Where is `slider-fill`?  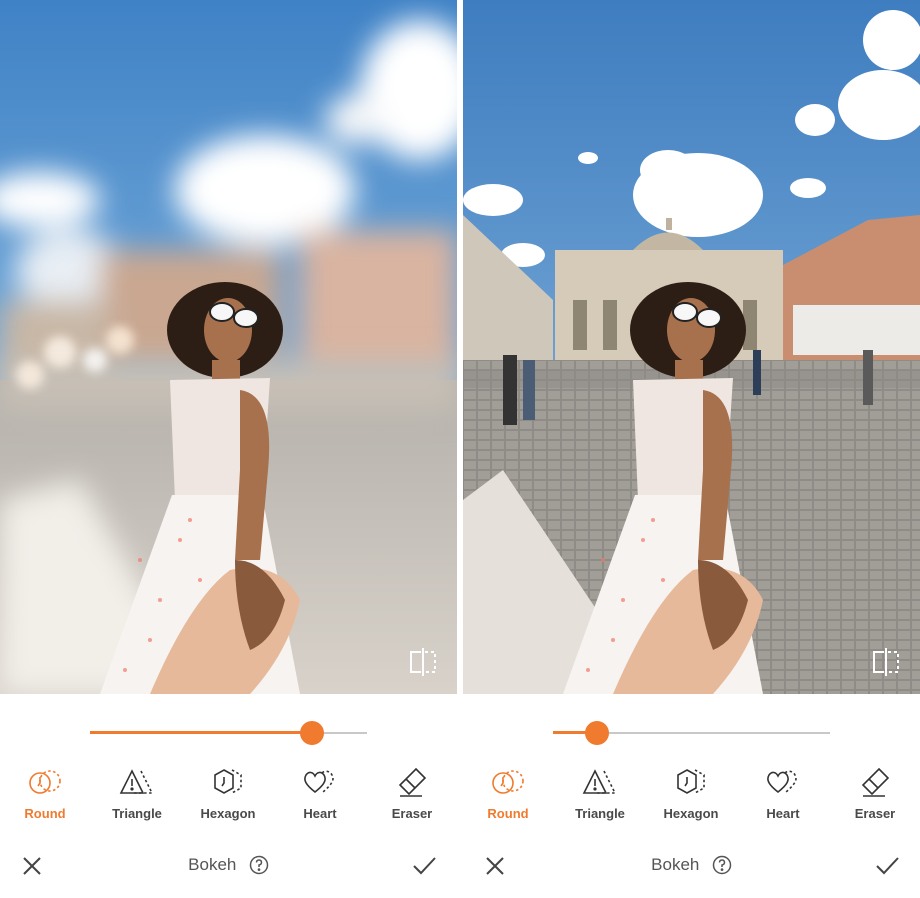
slider-fill is located at coordinates (201, 732).